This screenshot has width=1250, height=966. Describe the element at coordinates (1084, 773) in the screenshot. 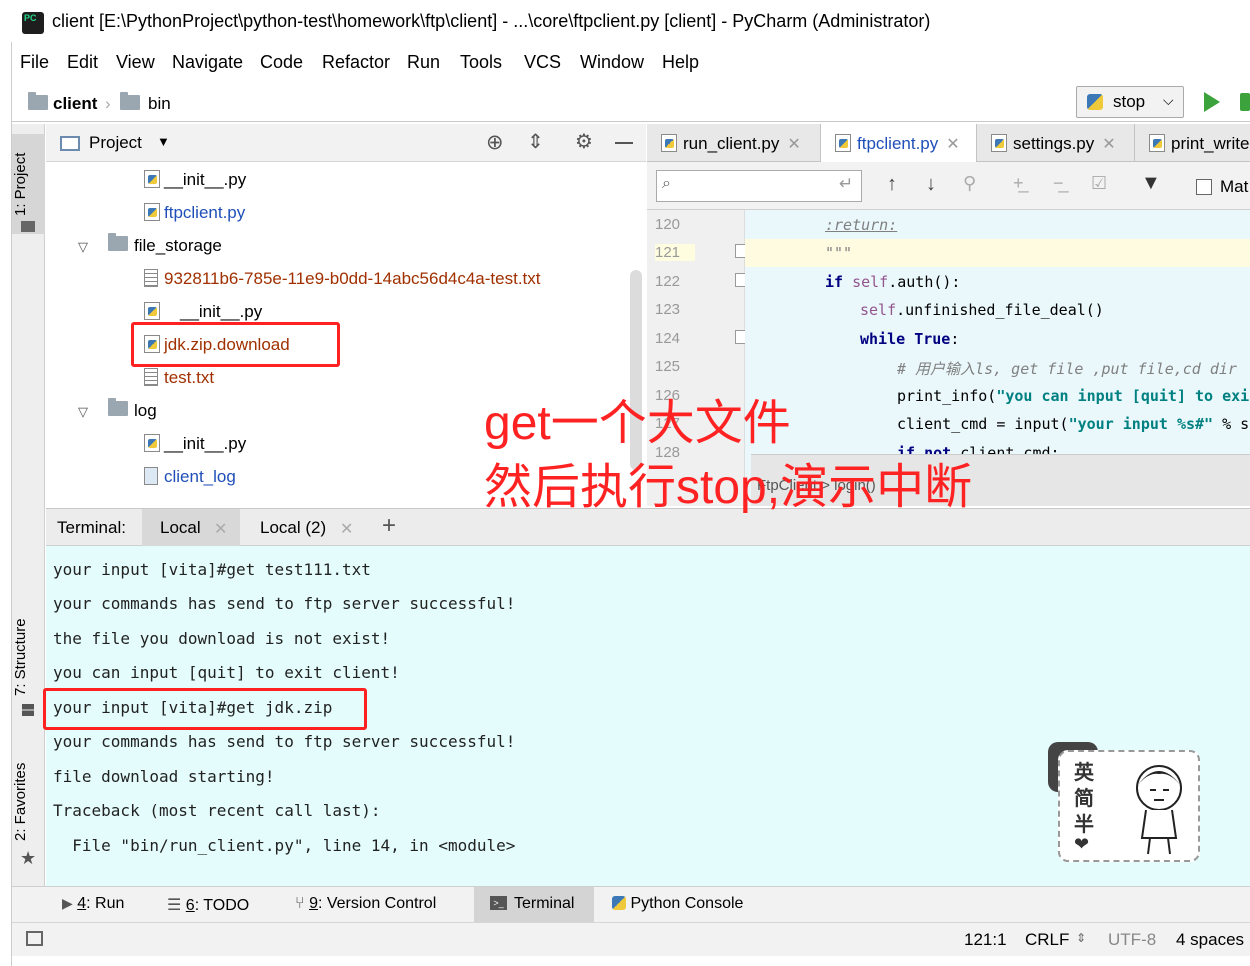

I see `sticker-text: 英` at that location.